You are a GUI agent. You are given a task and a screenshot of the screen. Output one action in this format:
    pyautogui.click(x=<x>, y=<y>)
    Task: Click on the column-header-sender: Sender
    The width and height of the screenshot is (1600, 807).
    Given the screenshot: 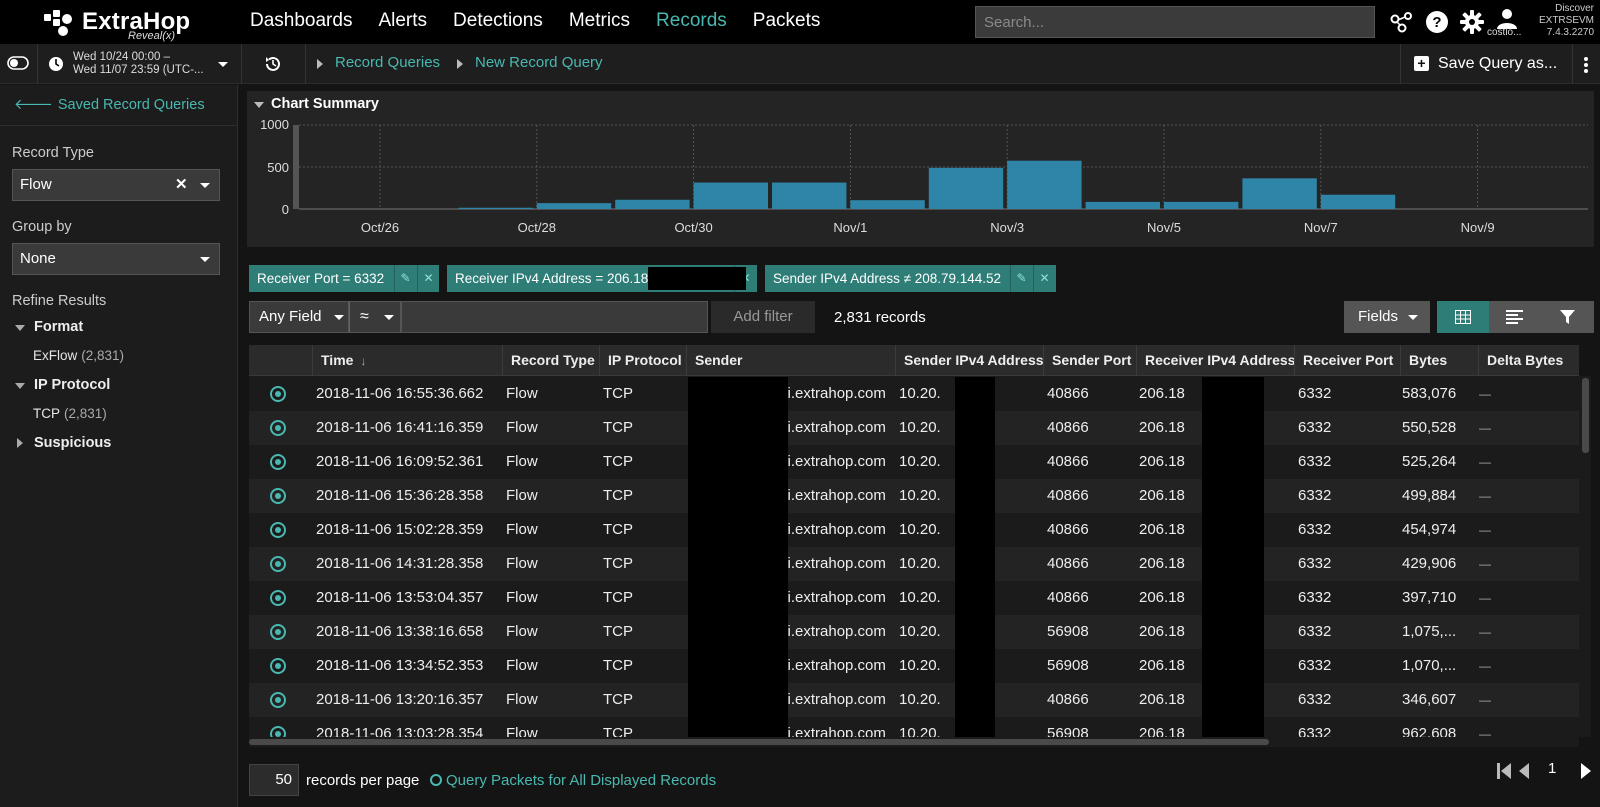 What is the action you would take?
    pyautogui.click(x=790, y=360)
    